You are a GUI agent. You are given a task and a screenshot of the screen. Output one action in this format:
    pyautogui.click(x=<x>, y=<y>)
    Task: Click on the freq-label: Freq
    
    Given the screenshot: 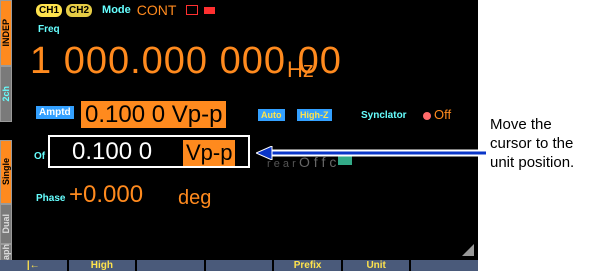 What is the action you would take?
    pyautogui.click(x=49, y=29)
    